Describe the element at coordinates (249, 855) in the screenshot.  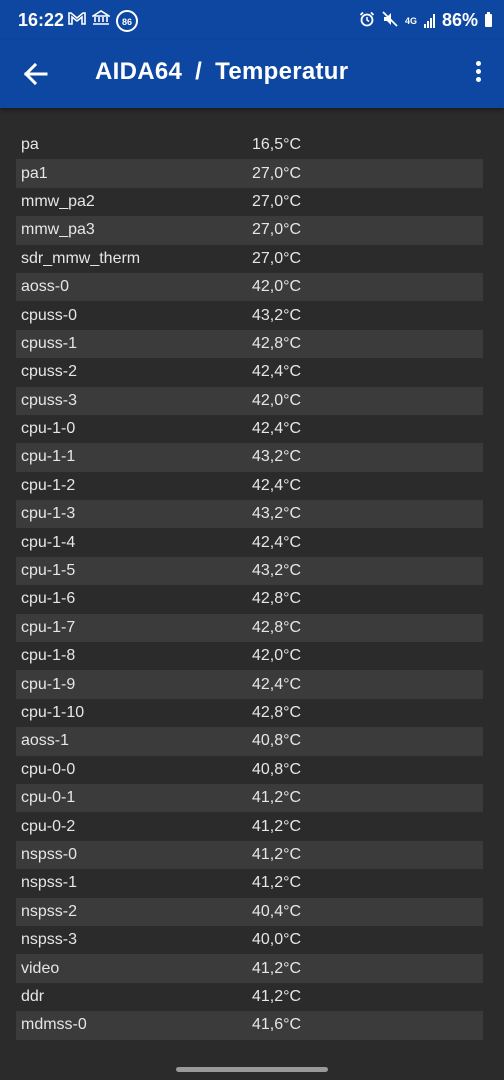
I see `sensor-row: nspss-0 41,2°C` at that location.